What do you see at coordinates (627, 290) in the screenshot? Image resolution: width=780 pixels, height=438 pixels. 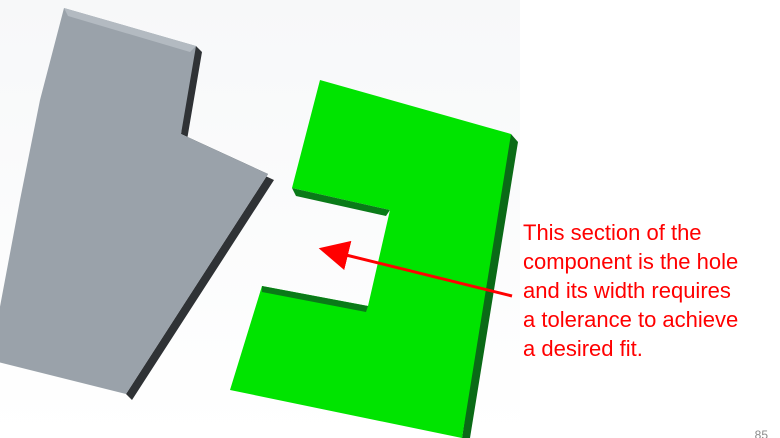 I see `callout-line: and its width requires` at bounding box center [627, 290].